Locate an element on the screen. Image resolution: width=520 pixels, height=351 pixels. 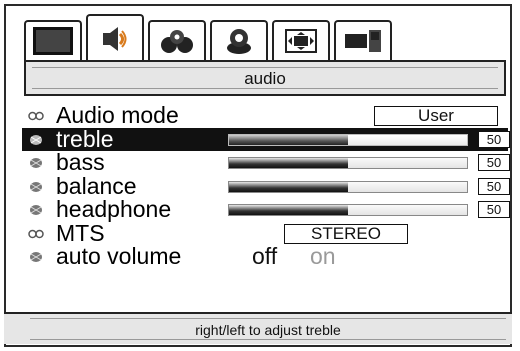
menu-item-balance: balance 50 is located at coordinates (266, 185).